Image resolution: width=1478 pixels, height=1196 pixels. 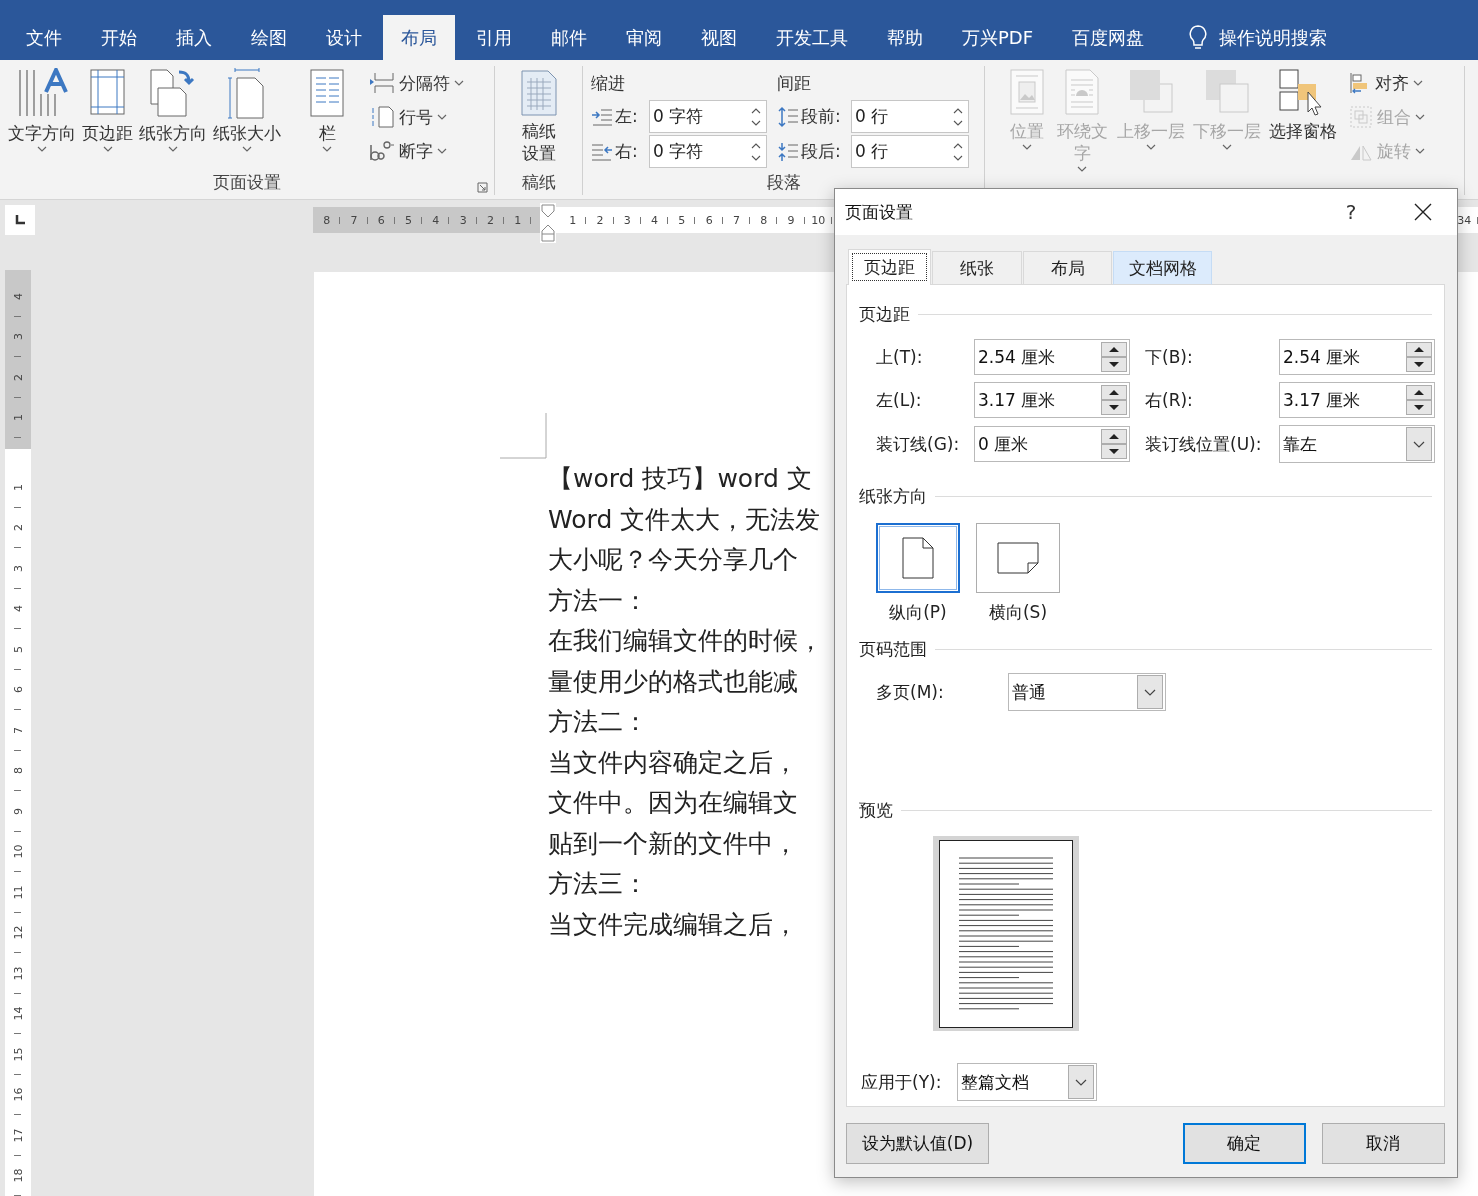 What do you see at coordinates (1351, 212) in the screenshot?
I see `help-button: ?` at bounding box center [1351, 212].